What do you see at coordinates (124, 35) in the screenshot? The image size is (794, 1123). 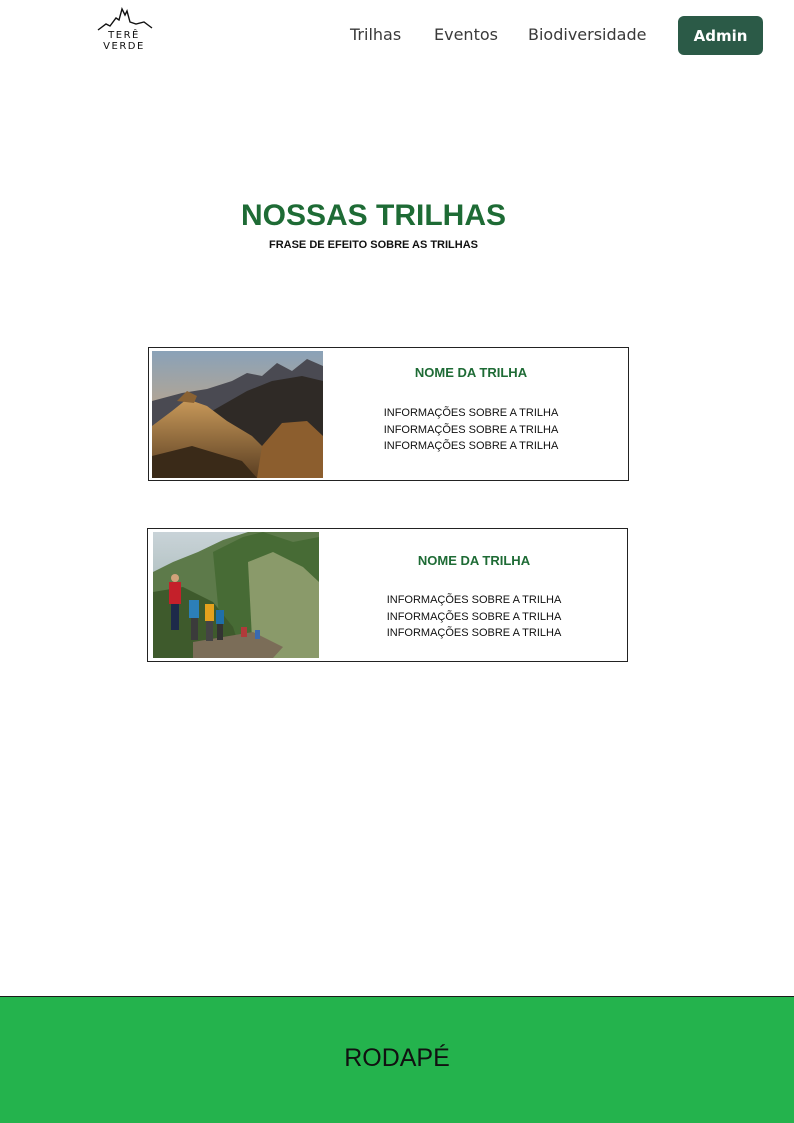 I see `logo-text-line1: TERÊ` at bounding box center [124, 35].